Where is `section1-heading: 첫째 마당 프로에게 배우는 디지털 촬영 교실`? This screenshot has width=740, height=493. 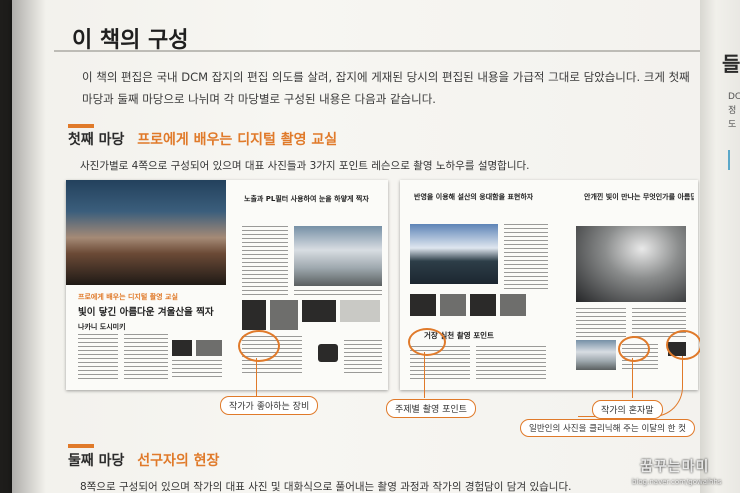
section1-heading: 첫째 마당 프로에게 배우는 디지털 촬영 교실 is located at coordinates (202, 139).